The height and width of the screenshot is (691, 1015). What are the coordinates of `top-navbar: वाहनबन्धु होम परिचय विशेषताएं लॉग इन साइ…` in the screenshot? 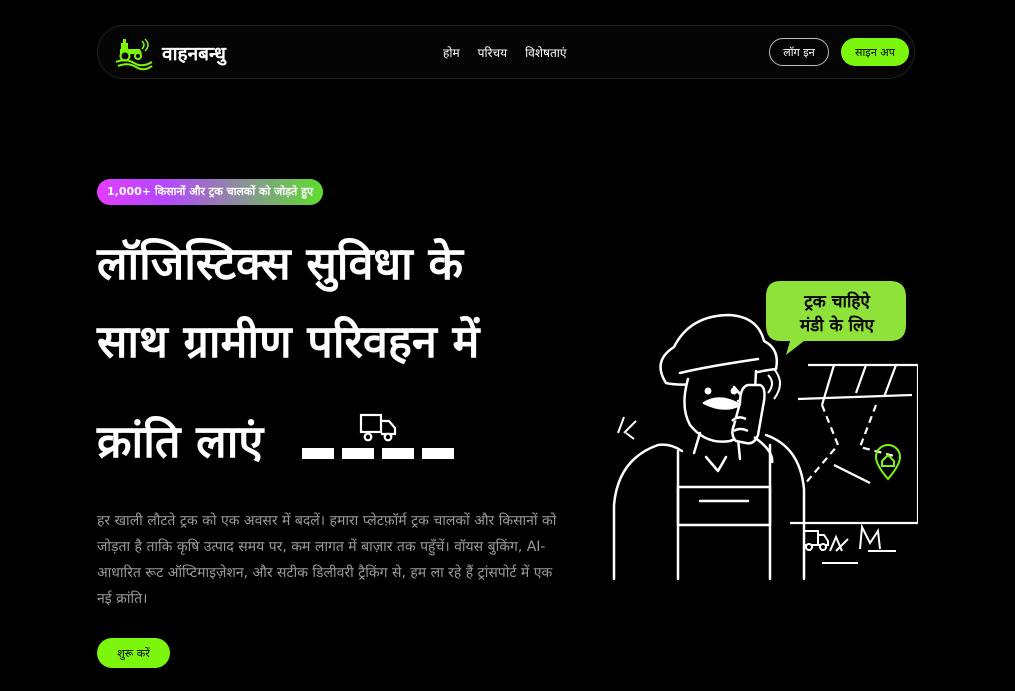 It's located at (506, 52).